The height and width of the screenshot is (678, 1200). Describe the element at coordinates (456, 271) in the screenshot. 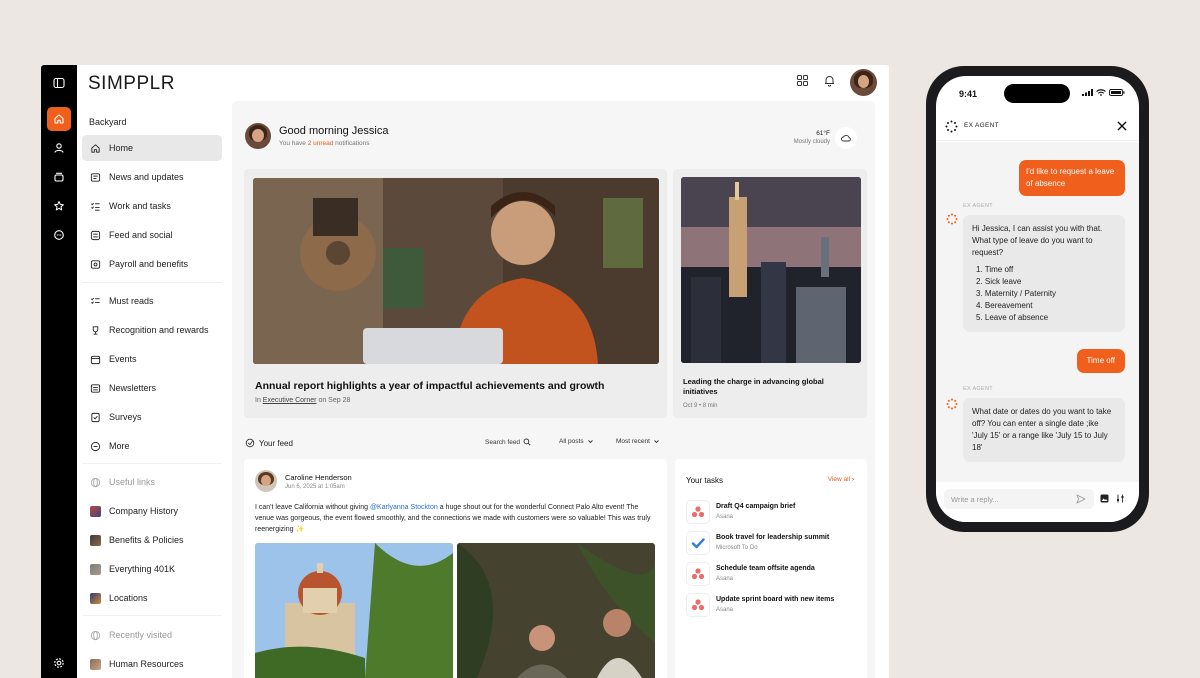

I see `featured-story-image` at that location.